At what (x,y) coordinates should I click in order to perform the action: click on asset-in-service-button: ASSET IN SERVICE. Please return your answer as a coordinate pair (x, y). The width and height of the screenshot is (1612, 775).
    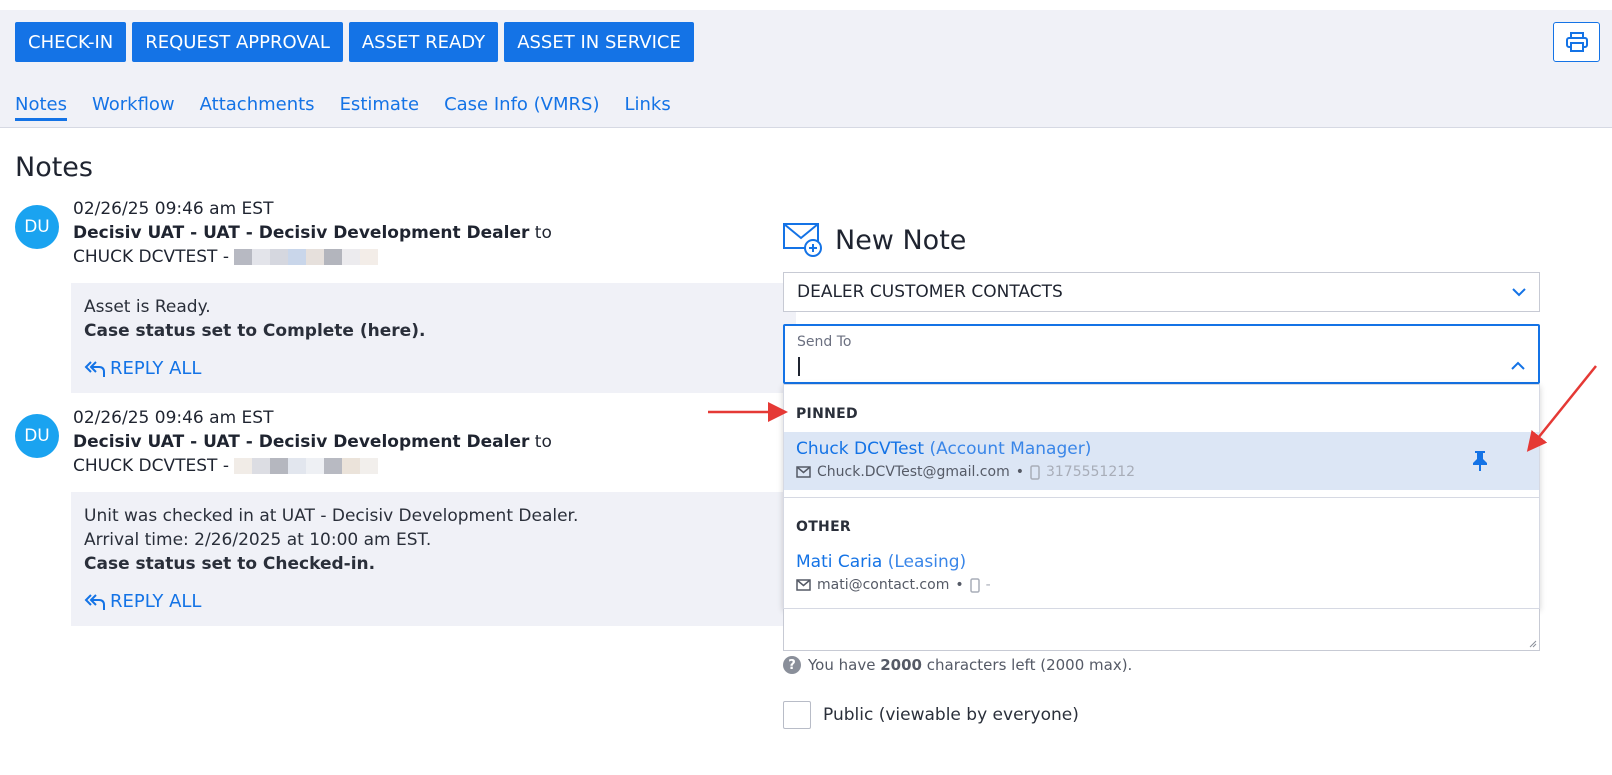
    Looking at the image, I should click on (599, 42).